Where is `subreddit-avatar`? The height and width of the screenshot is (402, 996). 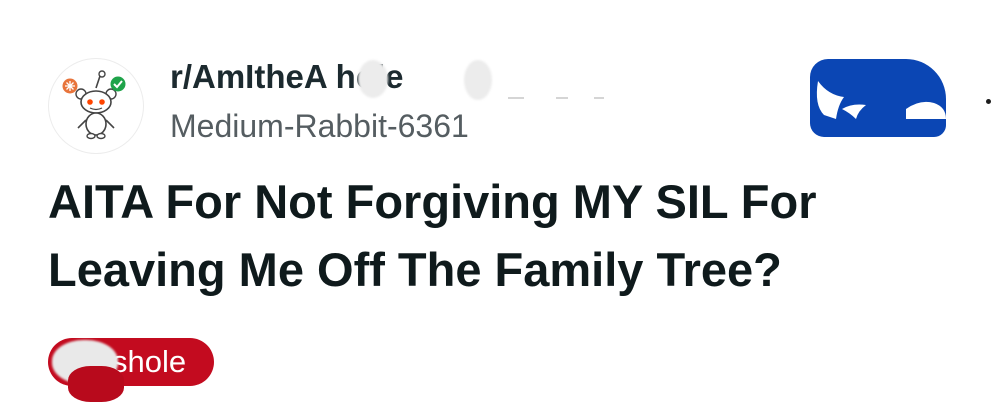
subreddit-avatar is located at coordinates (96, 106).